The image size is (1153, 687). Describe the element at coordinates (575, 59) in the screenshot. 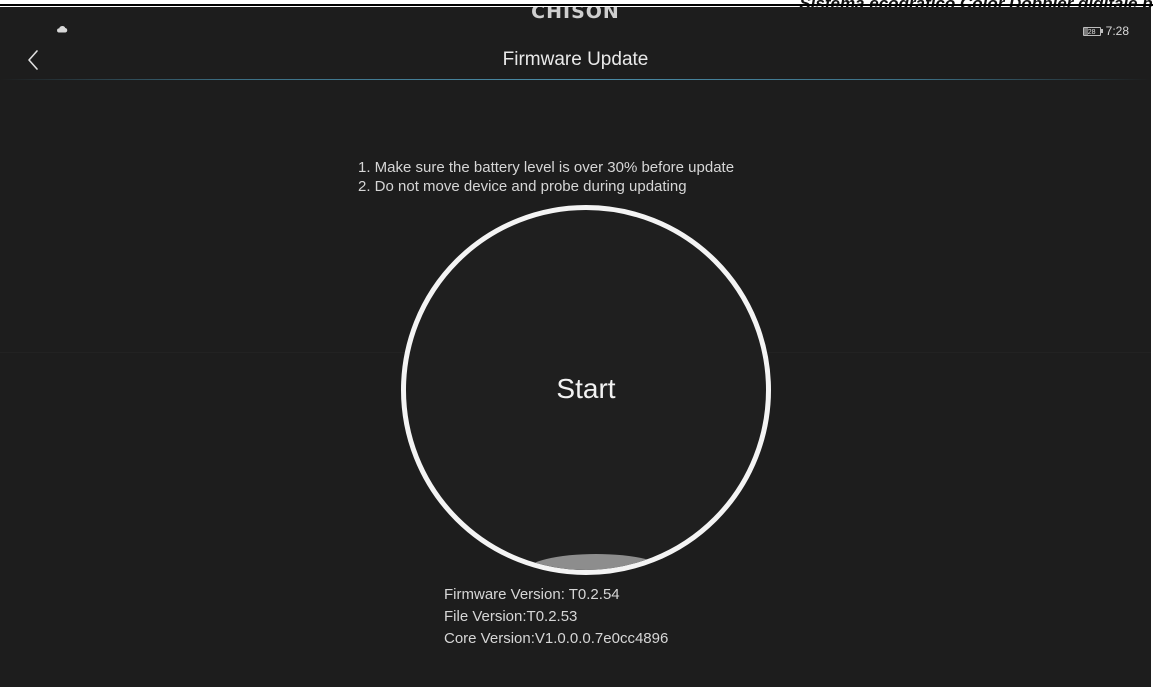

I see `page-title: Firmware Update` at that location.